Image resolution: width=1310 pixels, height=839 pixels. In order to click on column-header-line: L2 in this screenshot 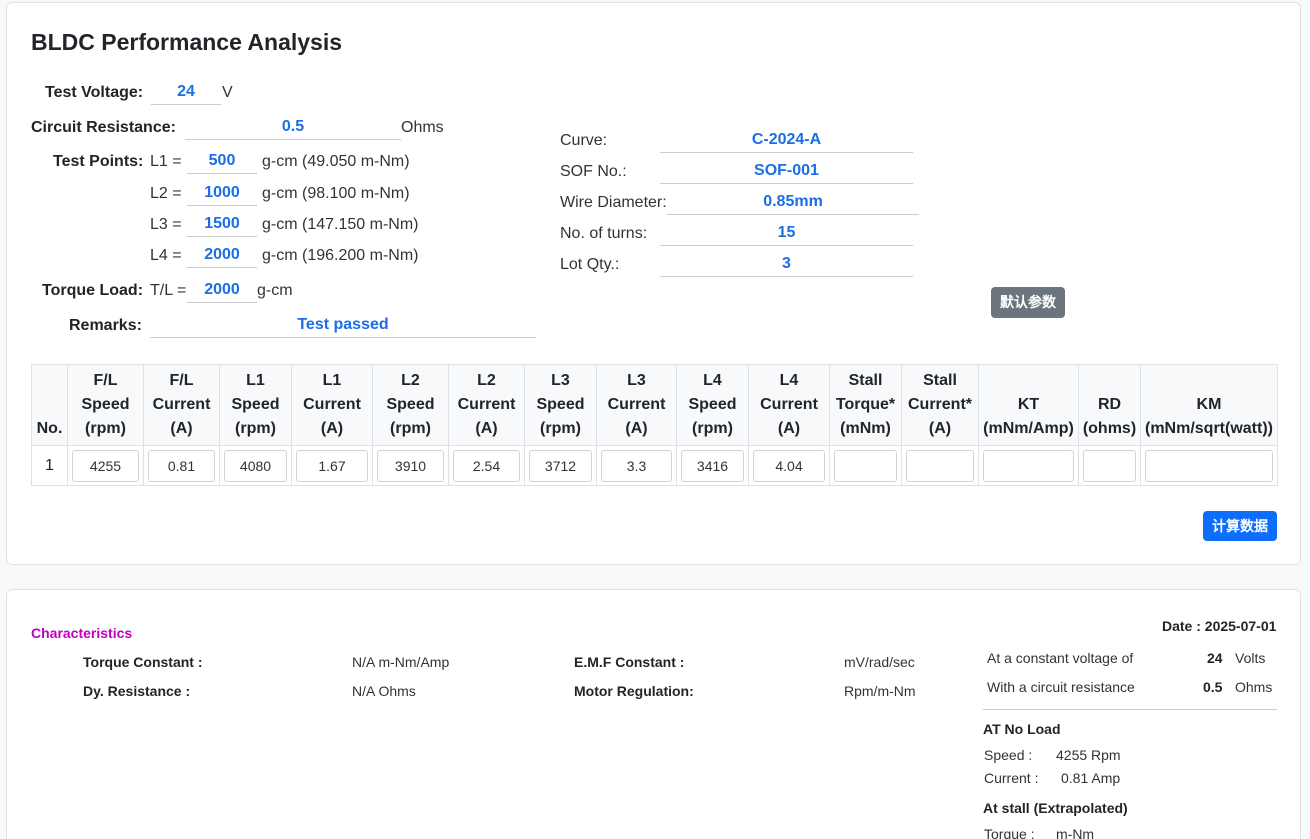, I will do `click(486, 380)`.